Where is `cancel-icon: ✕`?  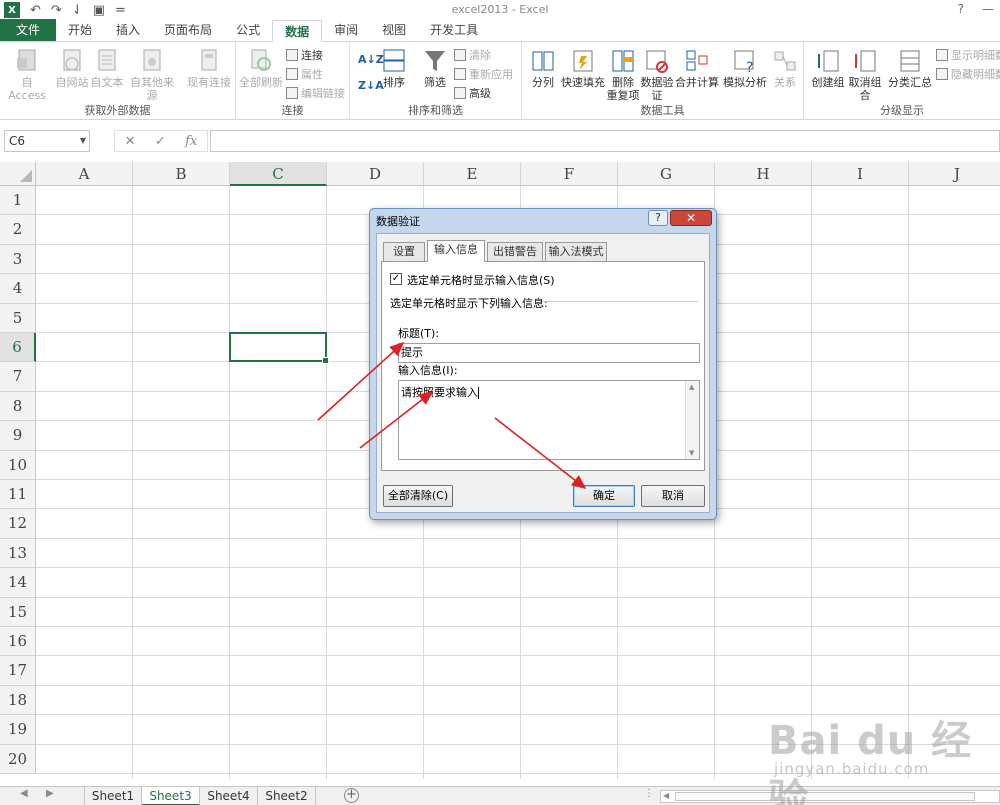
cancel-icon: ✕ is located at coordinates (130, 141).